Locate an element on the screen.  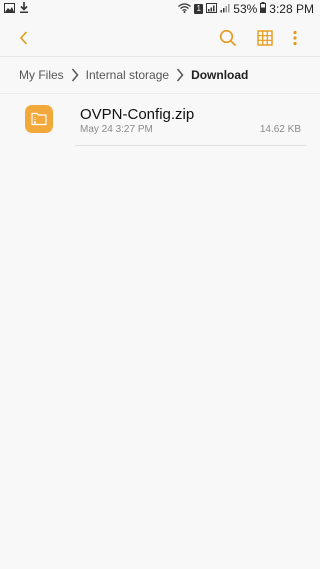
file-date: May 24 3:27 PM is located at coordinates (116, 129).